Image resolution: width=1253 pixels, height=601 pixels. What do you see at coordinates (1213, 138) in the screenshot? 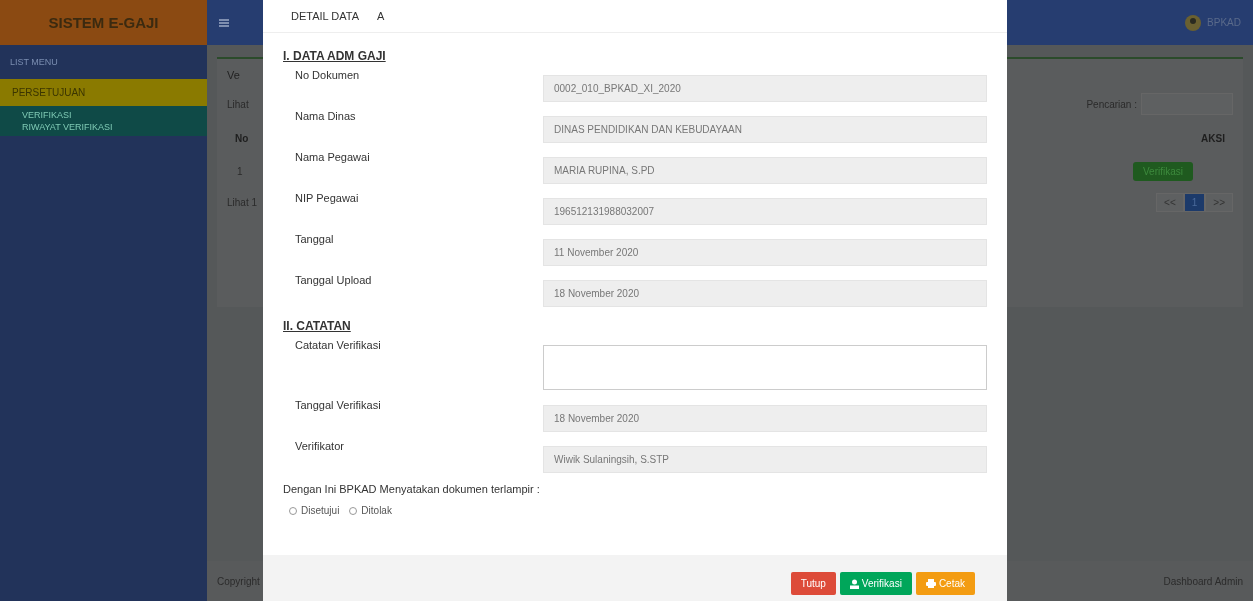
I see `column-header: AKSI` at bounding box center [1213, 138].